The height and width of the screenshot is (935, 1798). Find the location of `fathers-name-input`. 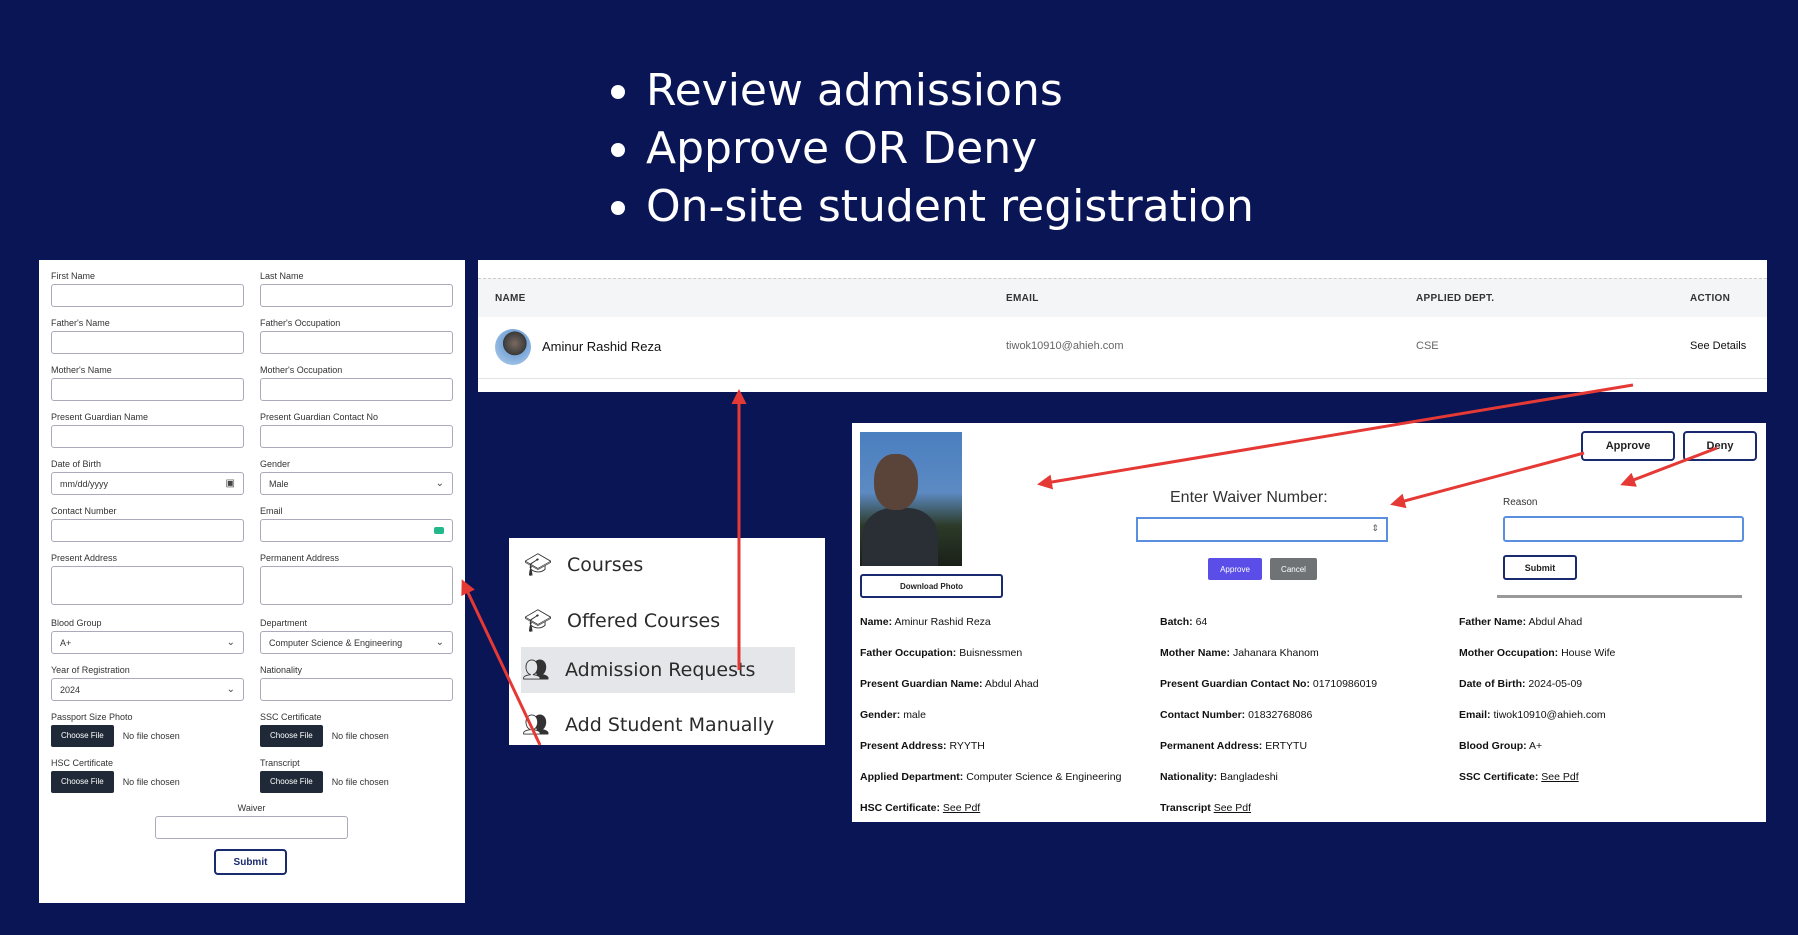

fathers-name-input is located at coordinates (147, 342).